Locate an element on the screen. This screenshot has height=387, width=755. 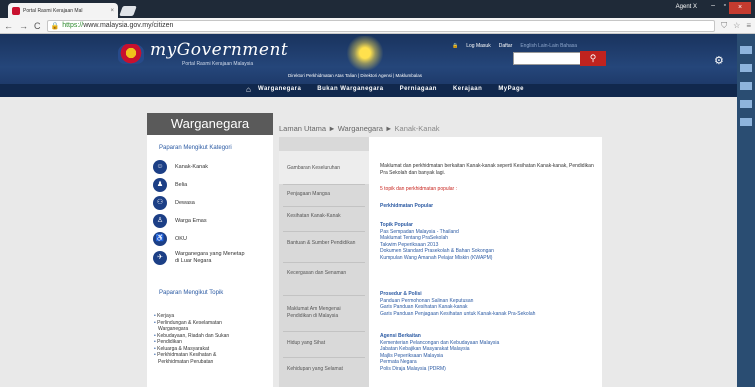
menu-icon: ≡ is located at coordinates (748, 25).